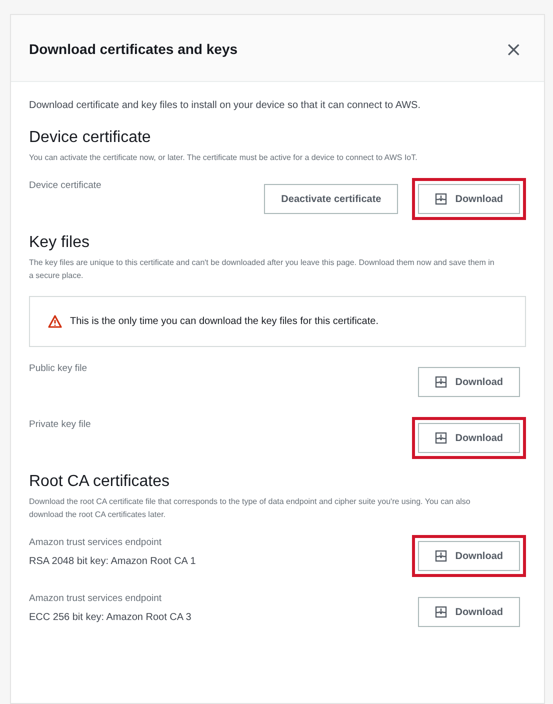 This screenshot has width=553, height=704. I want to click on section-heading: Root CA certificates, so click(99, 482).